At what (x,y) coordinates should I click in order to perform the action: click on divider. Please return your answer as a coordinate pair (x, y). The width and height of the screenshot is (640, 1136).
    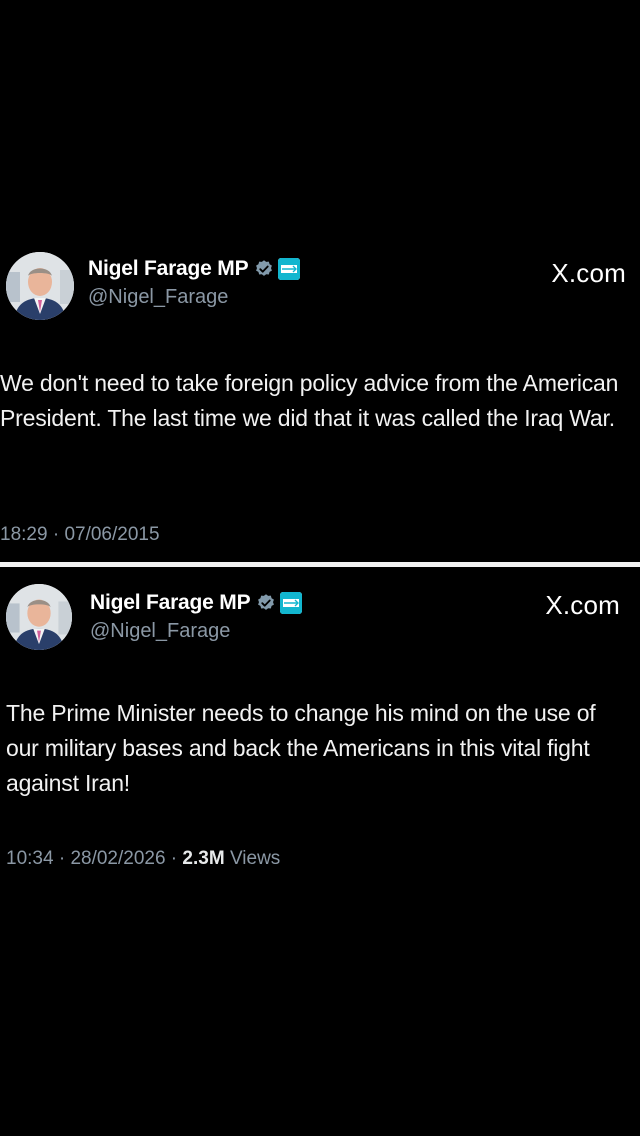
    Looking at the image, I should click on (320, 564).